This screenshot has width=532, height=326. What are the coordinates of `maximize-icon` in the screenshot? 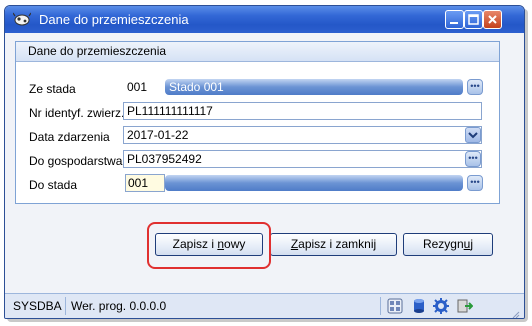 It's located at (473, 19).